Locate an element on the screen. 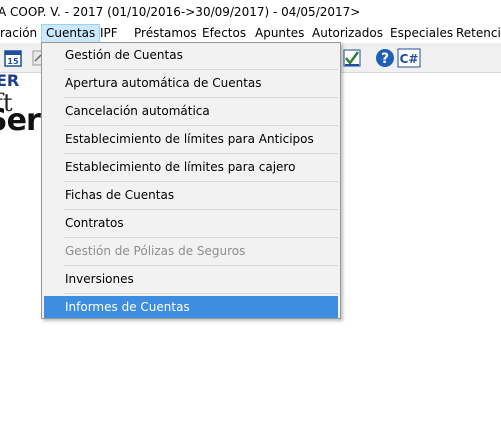 This screenshot has height=438, width=501. menu-item-autorizados: Autorizados is located at coordinates (347, 33).